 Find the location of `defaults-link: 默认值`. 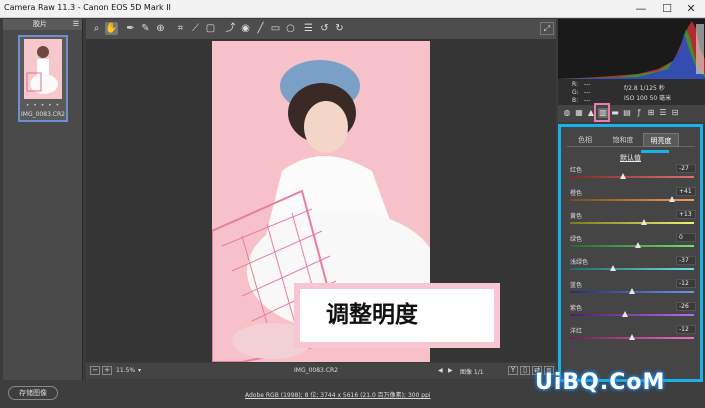

defaults-link: 默认值 is located at coordinates (630, 158).